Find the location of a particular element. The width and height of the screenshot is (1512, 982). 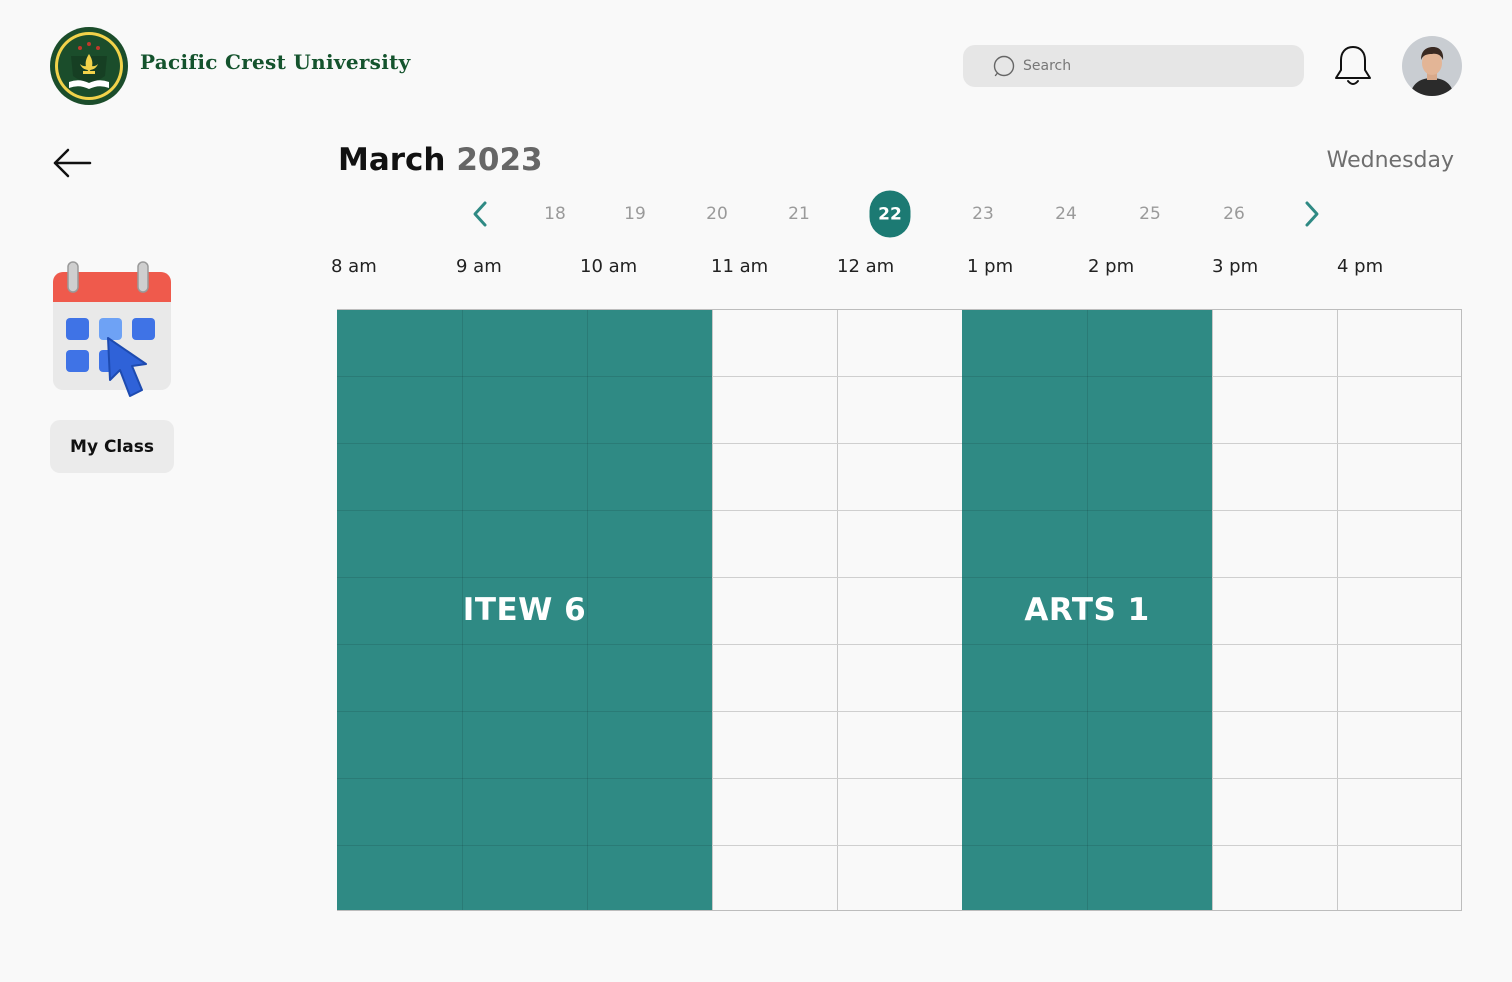

back-button is located at coordinates (72, 163).